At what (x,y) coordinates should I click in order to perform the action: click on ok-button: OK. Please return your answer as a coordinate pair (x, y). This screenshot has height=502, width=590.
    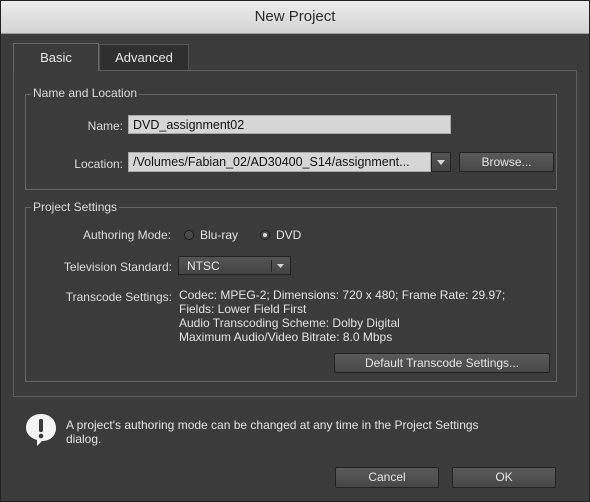
    Looking at the image, I should click on (504, 477).